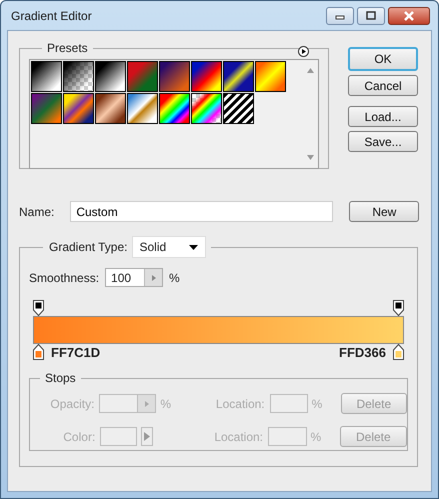 The image size is (439, 499). What do you see at coordinates (64, 277) in the screenshot?
I see `smoothness-label: Smoothness:` at bounding box center [64, 277].